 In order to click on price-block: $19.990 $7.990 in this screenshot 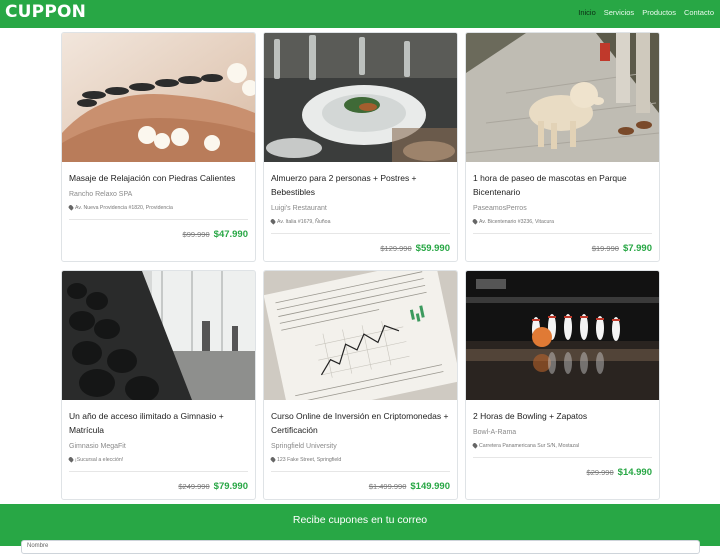, I will do `click(622, 248)`.